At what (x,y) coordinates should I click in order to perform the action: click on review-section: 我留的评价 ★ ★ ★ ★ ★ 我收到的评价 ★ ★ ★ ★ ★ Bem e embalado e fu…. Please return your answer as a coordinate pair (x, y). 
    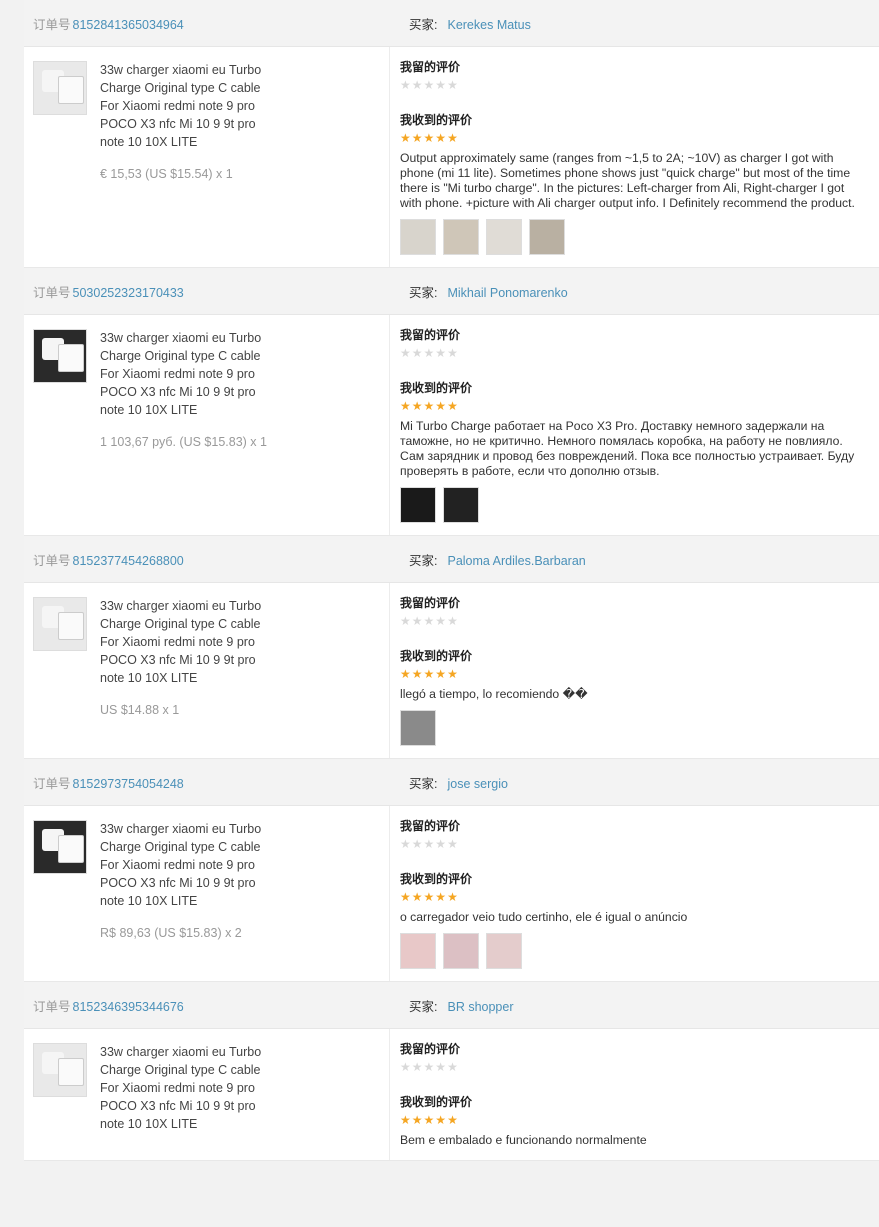
    Looking at the image, I should click on (634, 1094).